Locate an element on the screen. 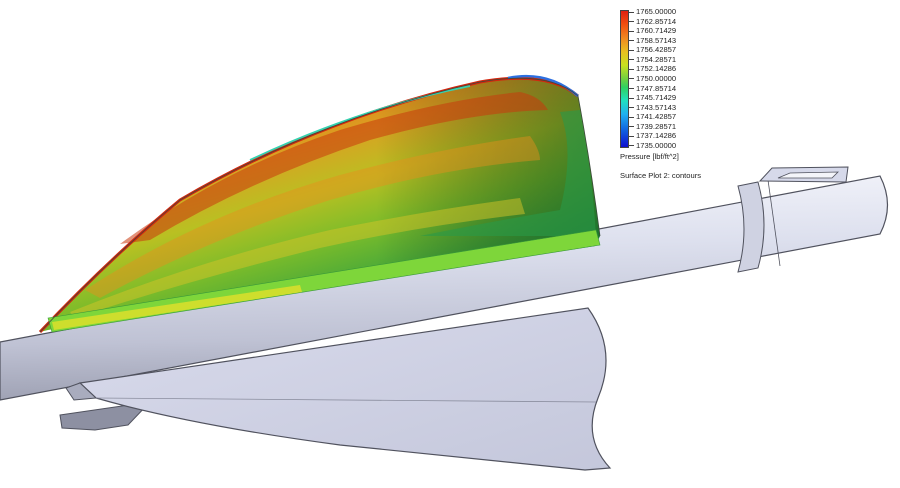 The image size is (900, 488). legend-tick: 1760.71429 is located at coordinates (652, 31).